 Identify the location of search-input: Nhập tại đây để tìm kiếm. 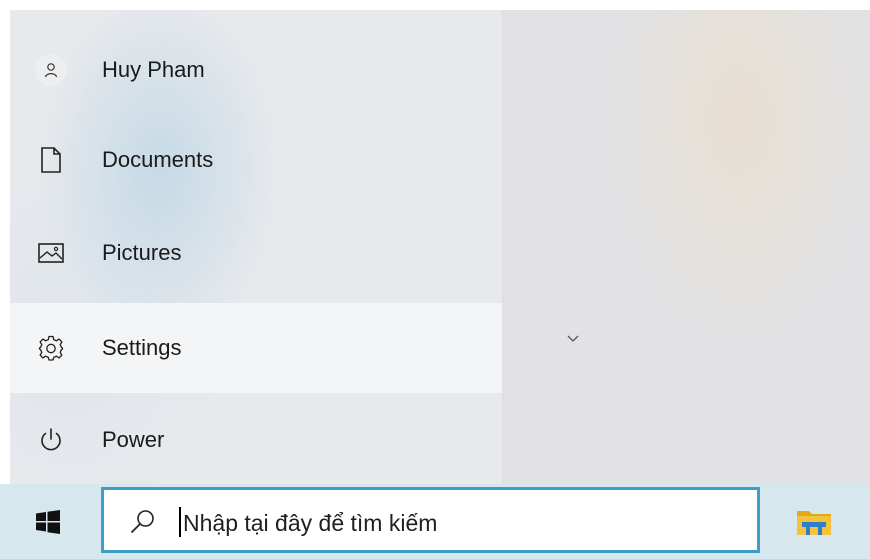
(310, 523).